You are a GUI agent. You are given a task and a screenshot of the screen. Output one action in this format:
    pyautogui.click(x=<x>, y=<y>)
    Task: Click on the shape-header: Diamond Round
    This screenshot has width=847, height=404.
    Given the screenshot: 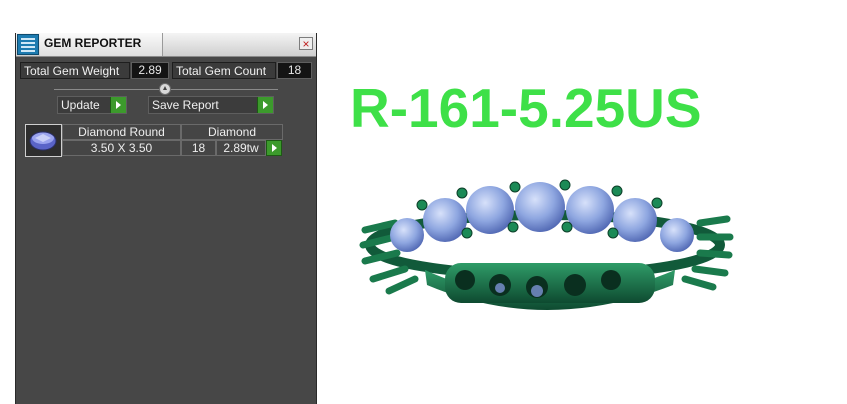 What is the action you would take?
    pyautogui.click(x=121, y=132)
    